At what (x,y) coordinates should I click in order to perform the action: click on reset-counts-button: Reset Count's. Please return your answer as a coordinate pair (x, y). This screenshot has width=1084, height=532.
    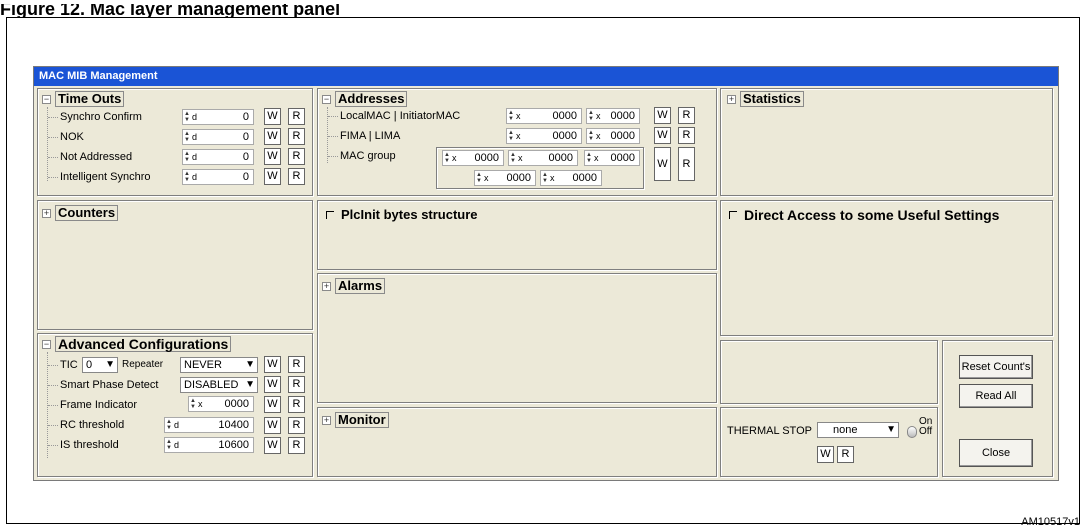
    Looking at the image, I should click on (996, 367).